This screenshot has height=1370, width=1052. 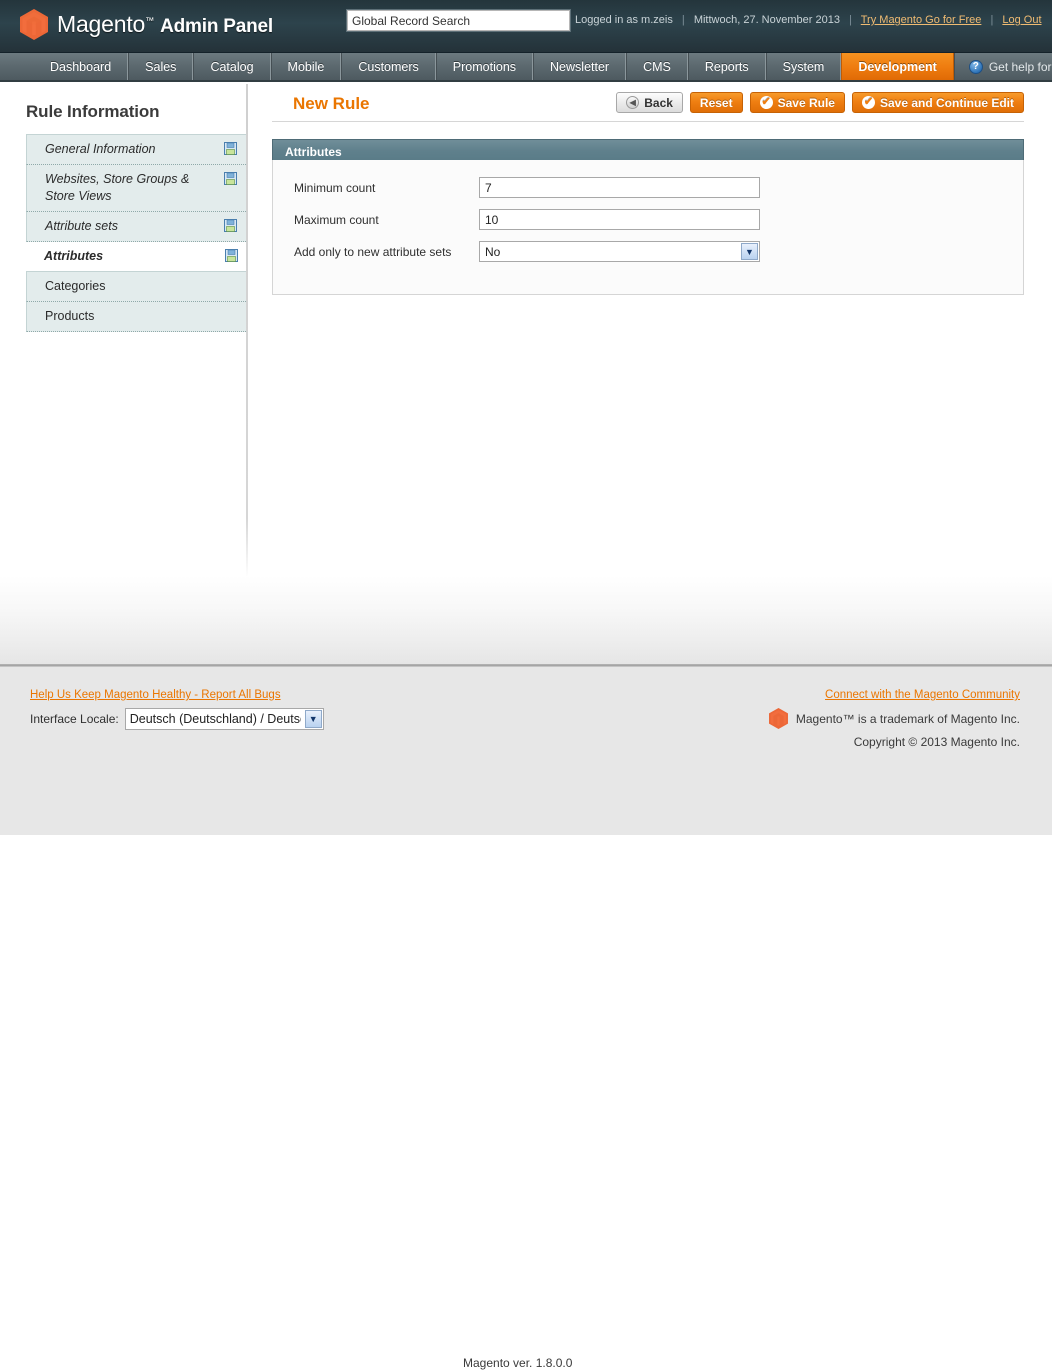 What do you see at coordinates (306, 66) in the screenshot?
I see `nav-item-mobile: Mobile` at bounding box center [306, 66].